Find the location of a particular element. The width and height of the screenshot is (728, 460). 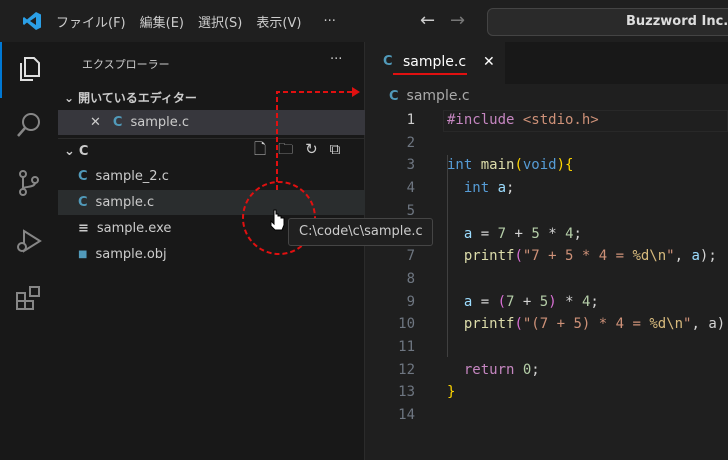

annotation-arrow-line is located at coordinates (314, 140).